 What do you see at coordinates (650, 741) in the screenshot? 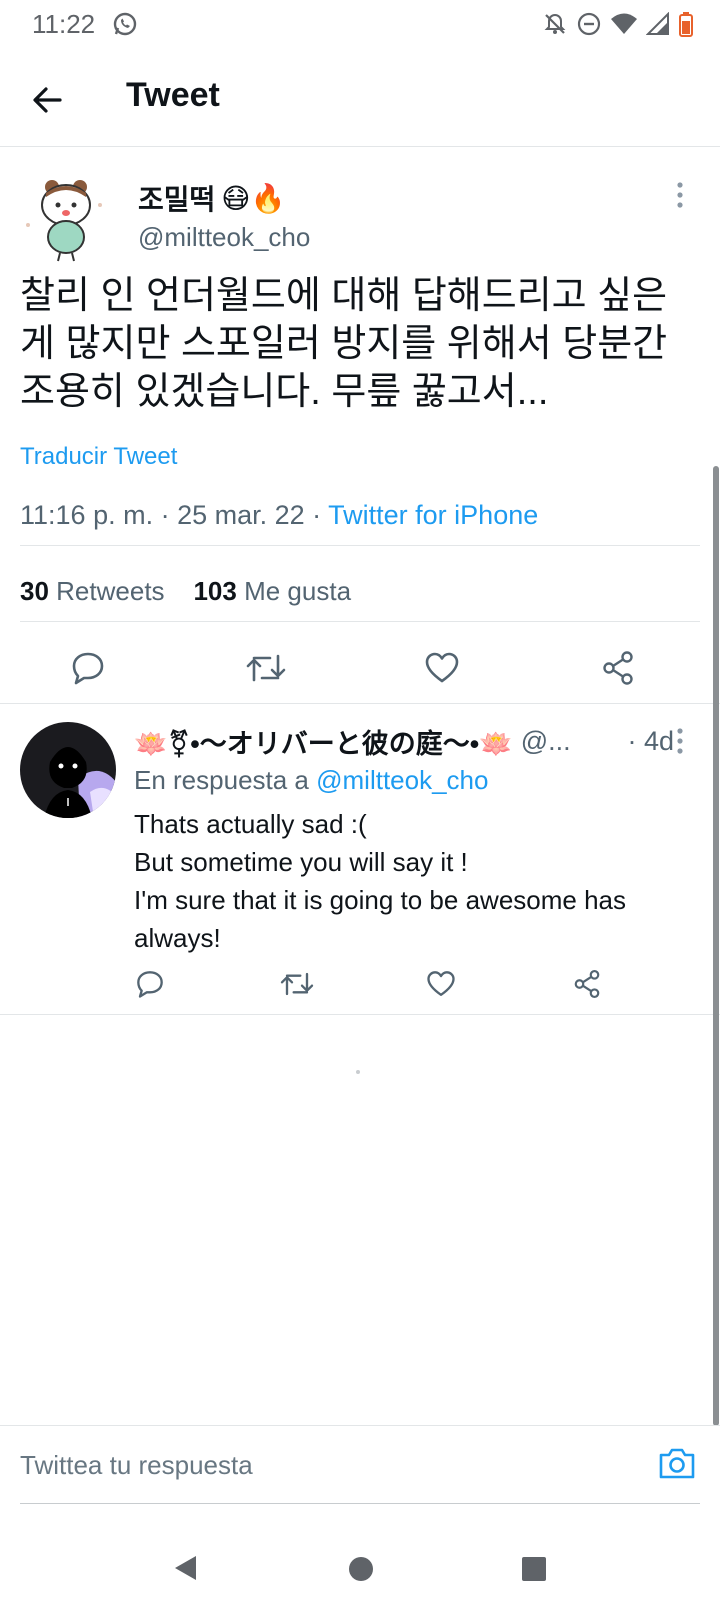
I see `reply-timestamp: · 4d` at bounding box center [650, 741].